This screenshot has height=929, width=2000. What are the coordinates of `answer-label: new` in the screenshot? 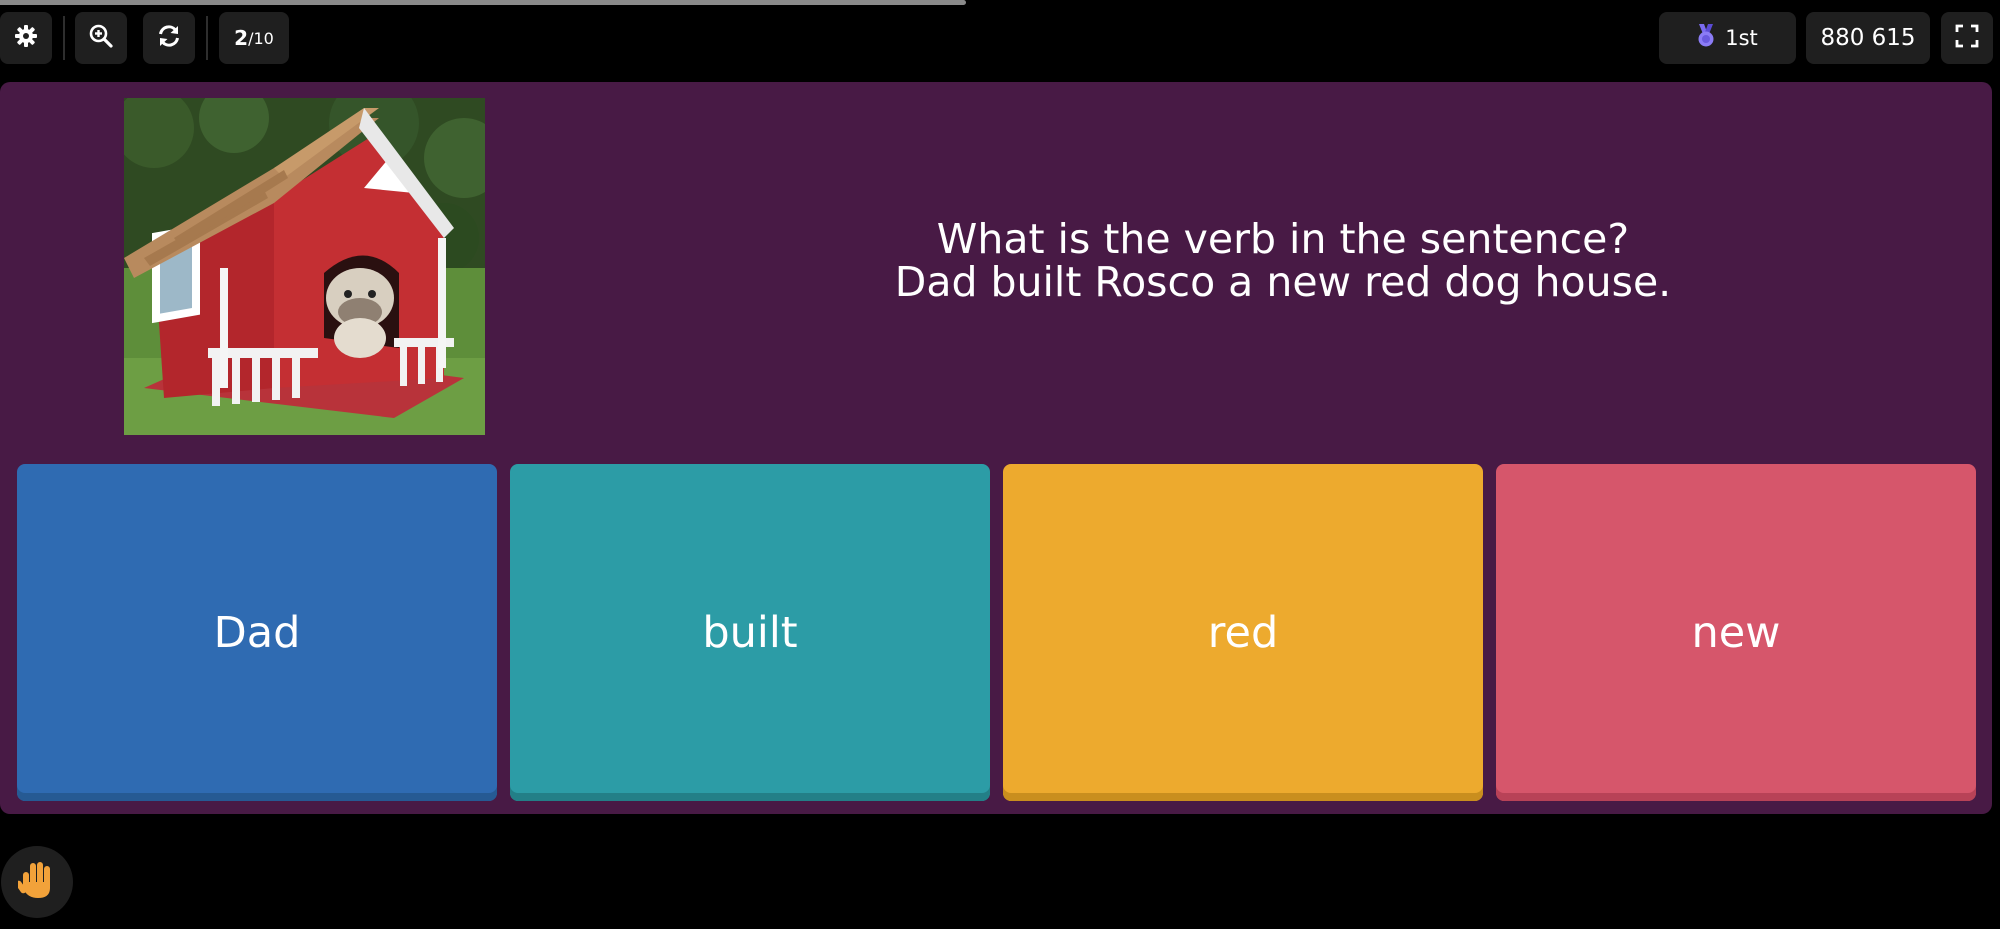 It's located at (1736, 632).